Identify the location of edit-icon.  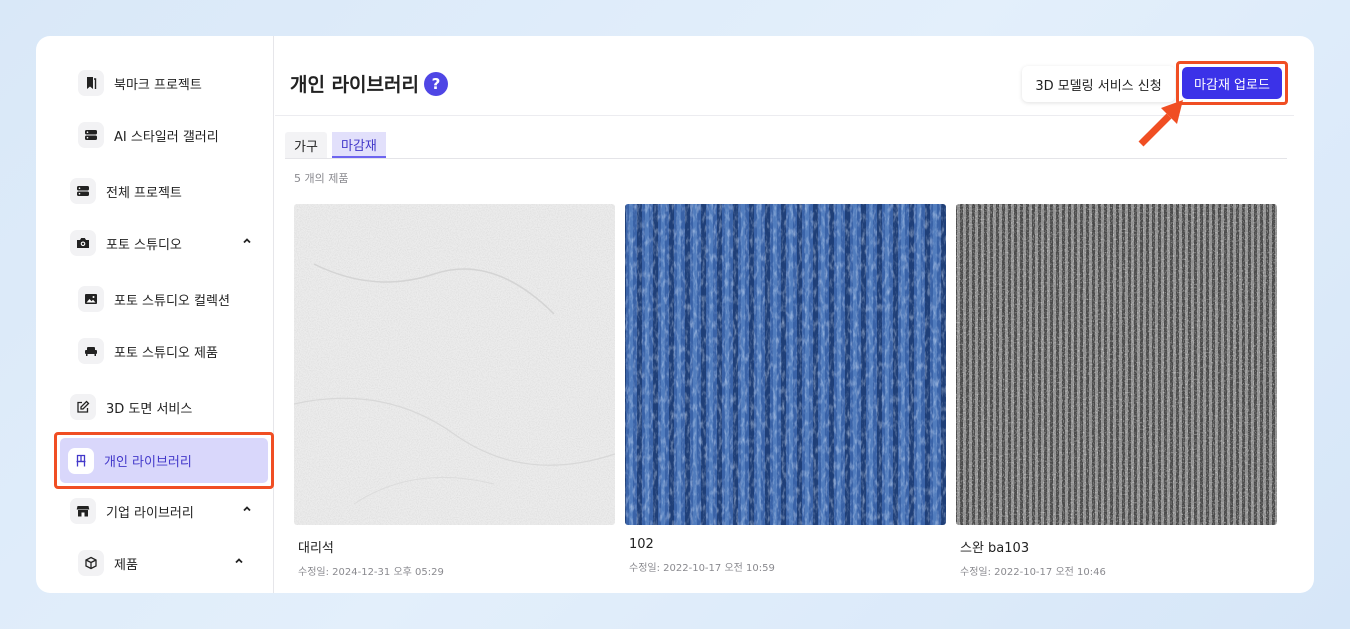
(83, 407).